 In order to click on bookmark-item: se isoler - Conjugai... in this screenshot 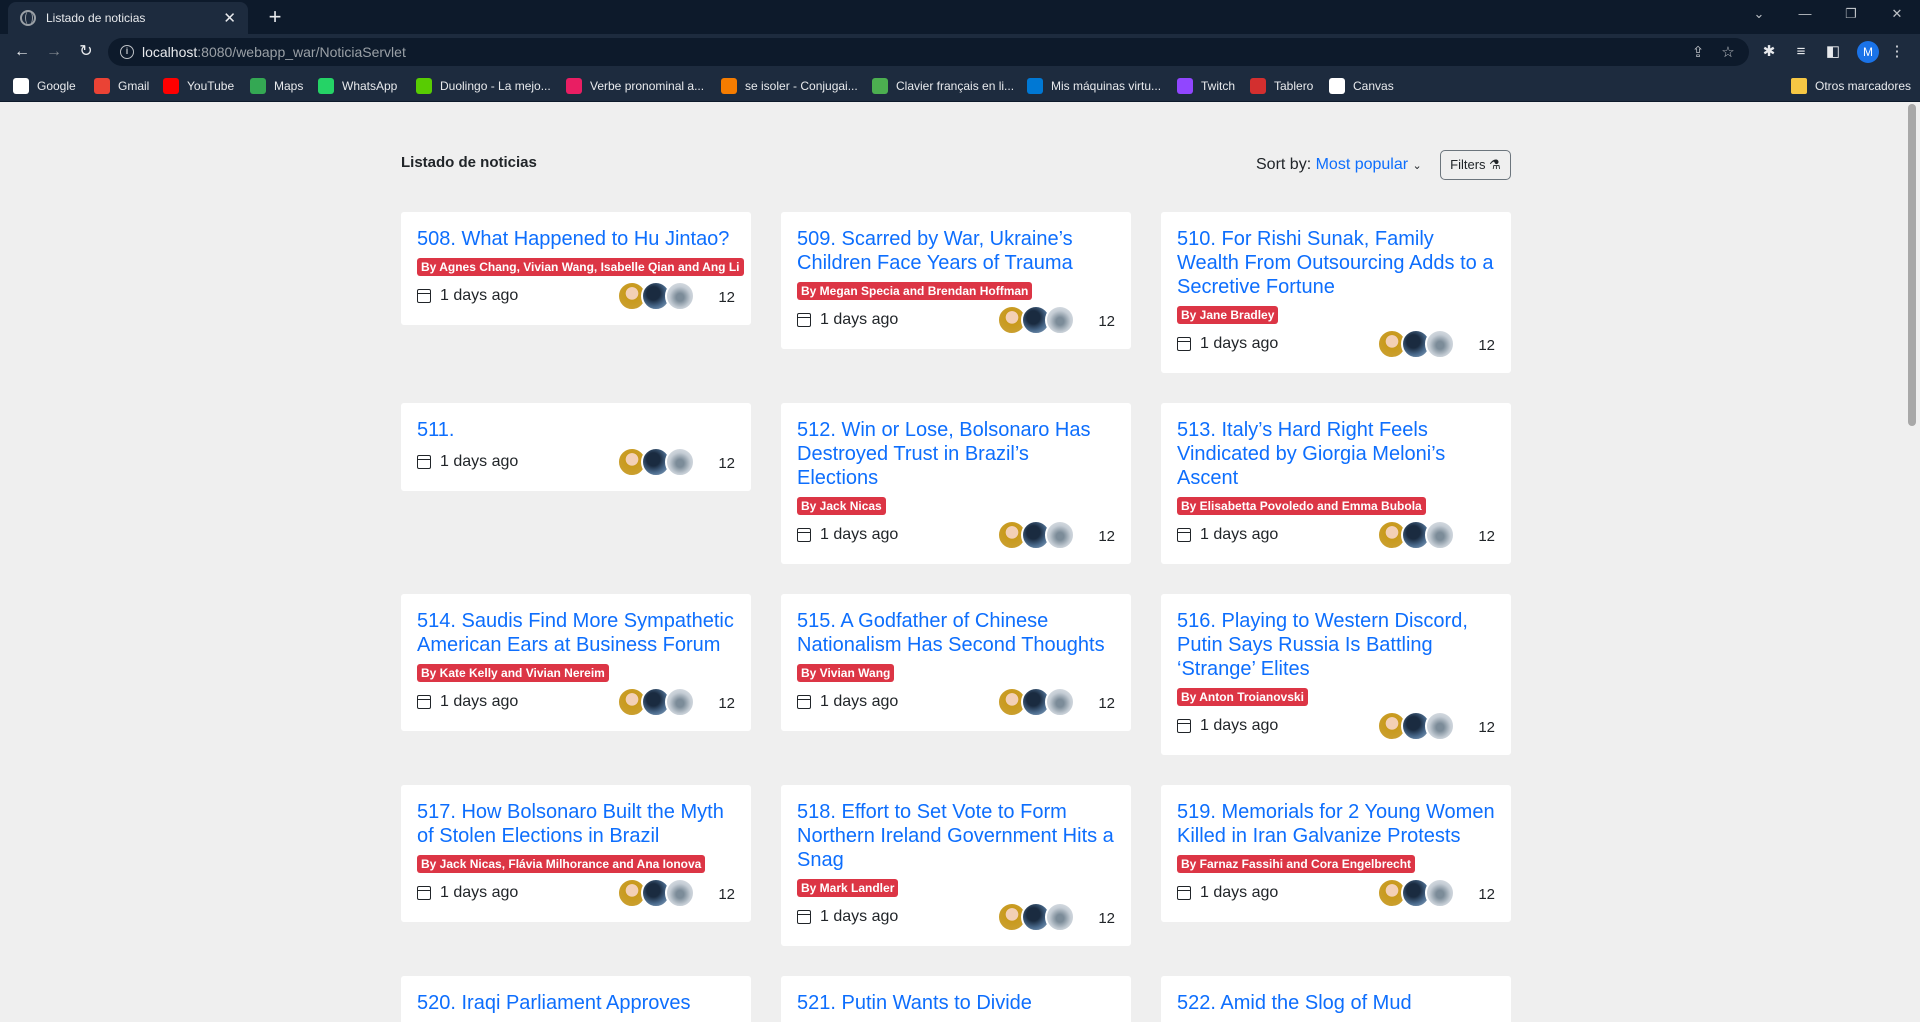, I will do `click(789, 86)`.